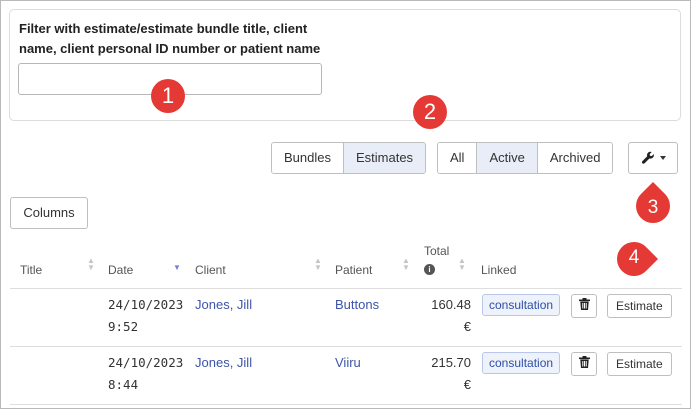 Image resolution: width=691 pixels, height=409 pixels. Describe the element at coordinates (634, 259) in the screenshot. I see `marker-4: 4` at that location.